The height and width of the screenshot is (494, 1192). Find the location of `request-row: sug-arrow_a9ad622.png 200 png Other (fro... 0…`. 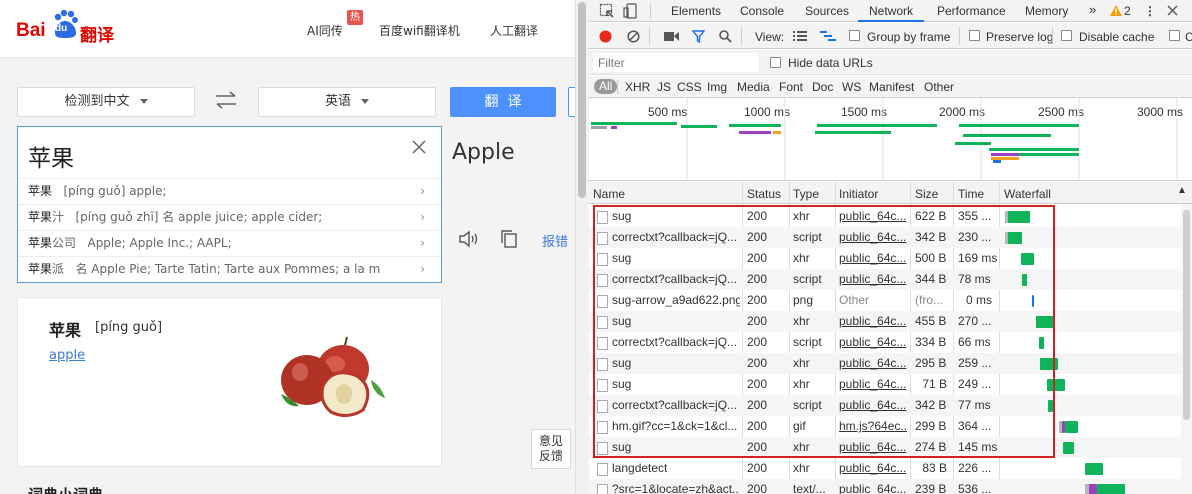

request-row: sug-arrow_a9ad622.png 200 png Other (fro... 0… is located at coordinates (885, 300).